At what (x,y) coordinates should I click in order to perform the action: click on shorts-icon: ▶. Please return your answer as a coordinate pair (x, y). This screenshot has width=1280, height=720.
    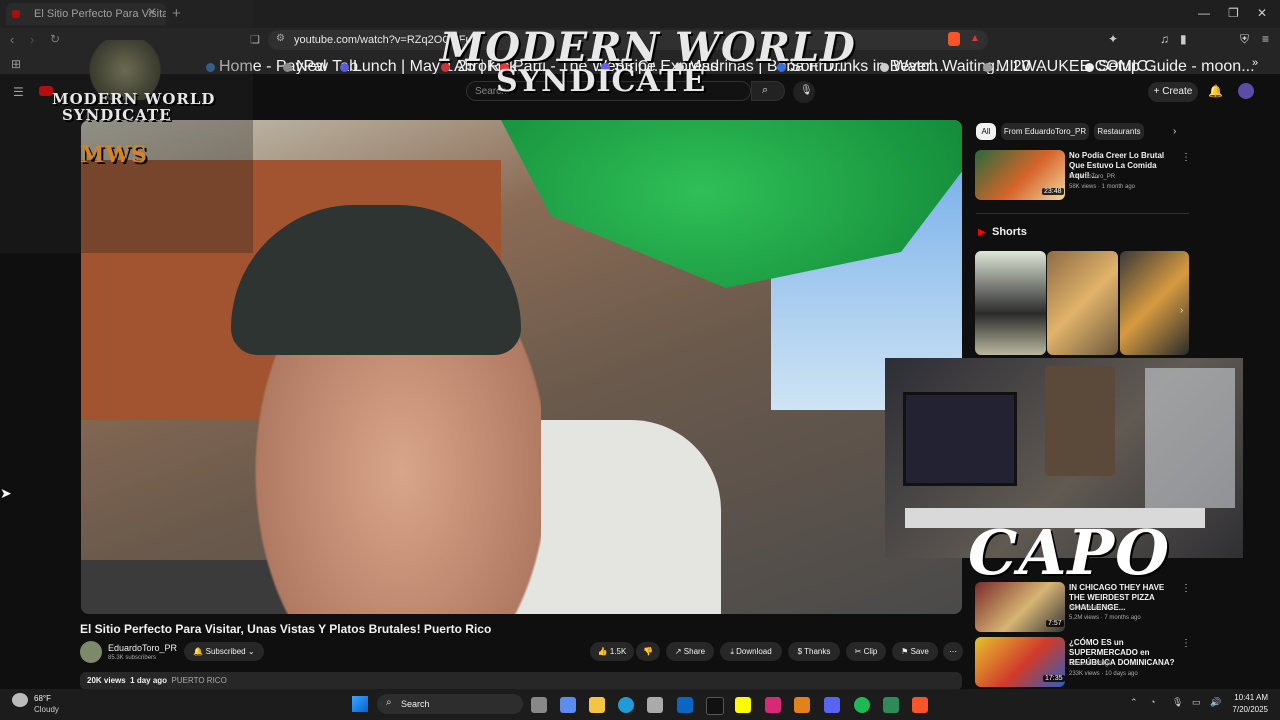
    Looking at the image, I should click on (982, 232).